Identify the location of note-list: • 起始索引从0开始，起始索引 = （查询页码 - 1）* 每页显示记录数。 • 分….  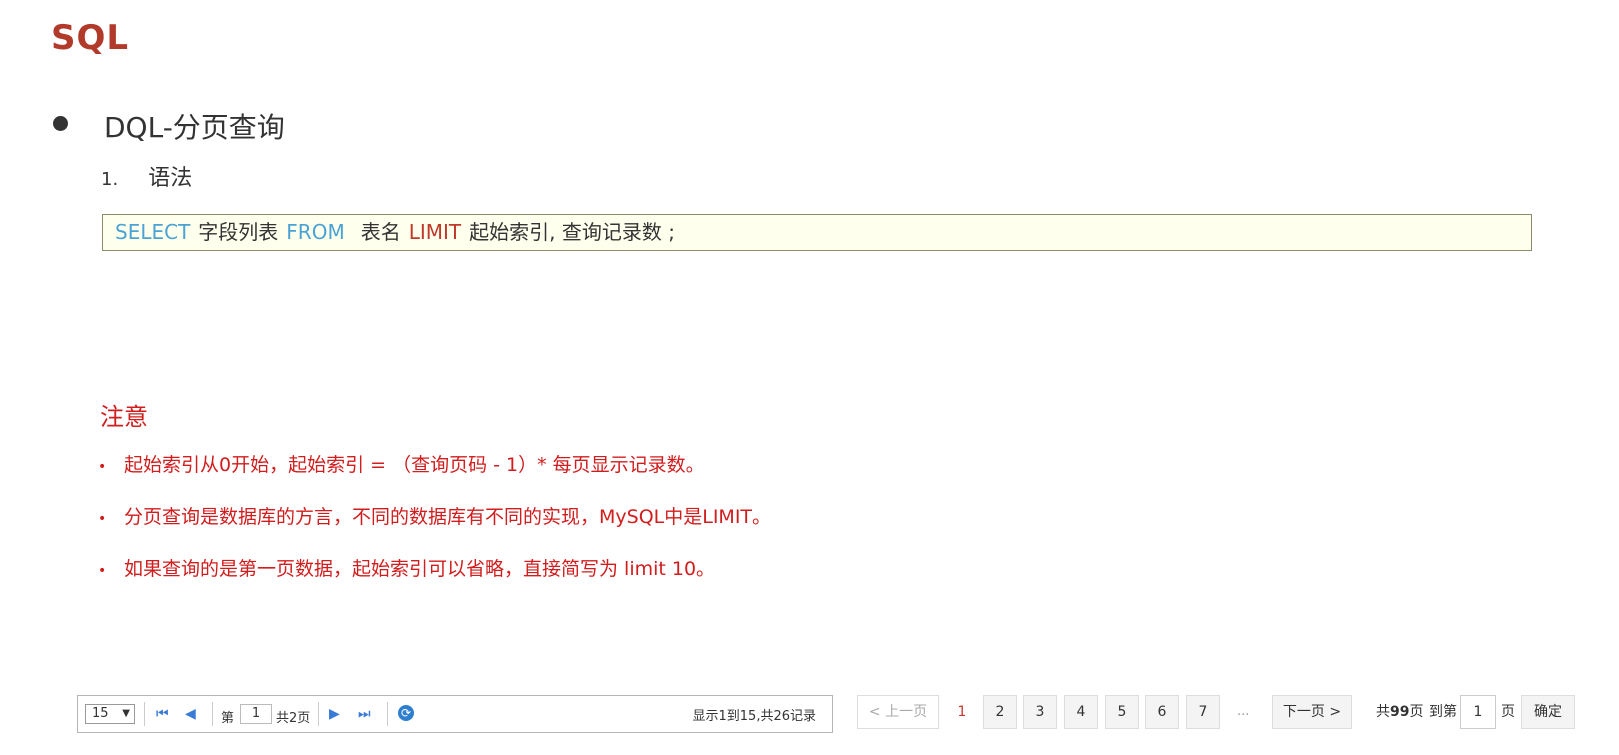
(434, 530).